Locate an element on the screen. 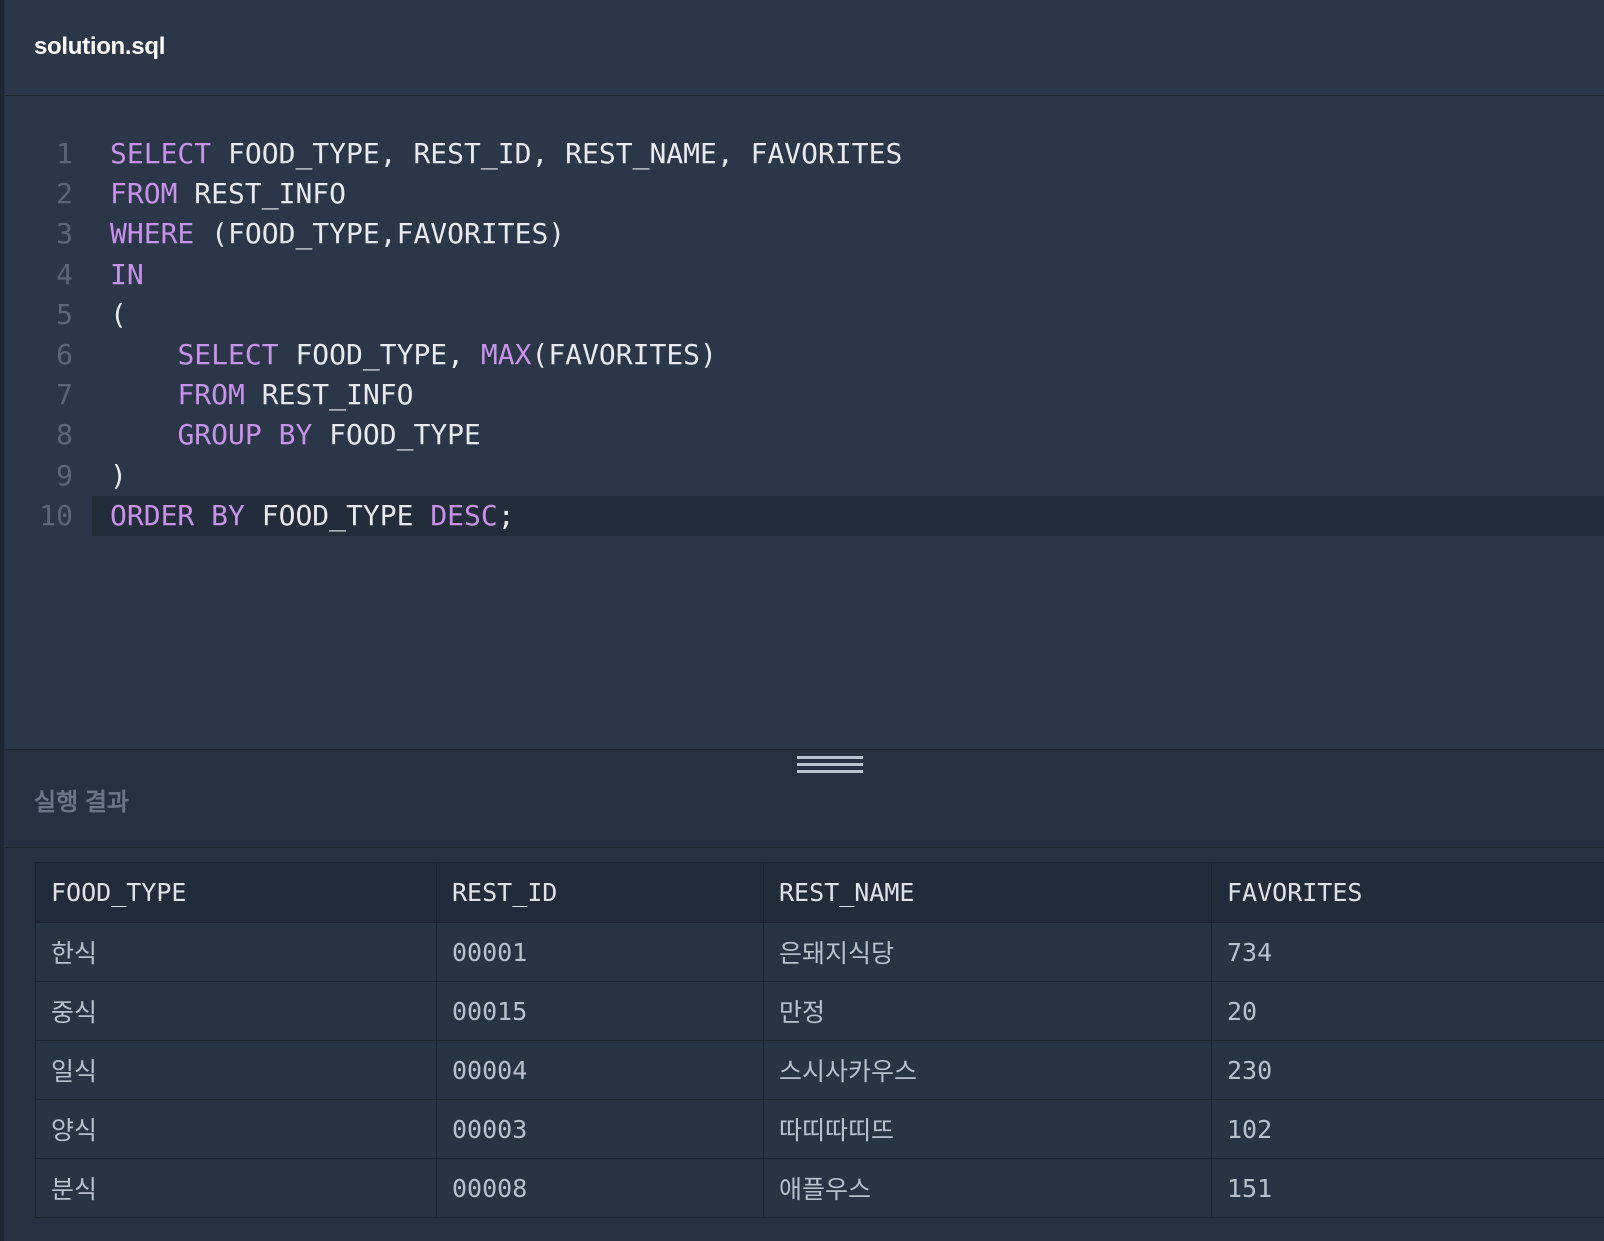  line-number: 10 is located at coordinates (56, 515).